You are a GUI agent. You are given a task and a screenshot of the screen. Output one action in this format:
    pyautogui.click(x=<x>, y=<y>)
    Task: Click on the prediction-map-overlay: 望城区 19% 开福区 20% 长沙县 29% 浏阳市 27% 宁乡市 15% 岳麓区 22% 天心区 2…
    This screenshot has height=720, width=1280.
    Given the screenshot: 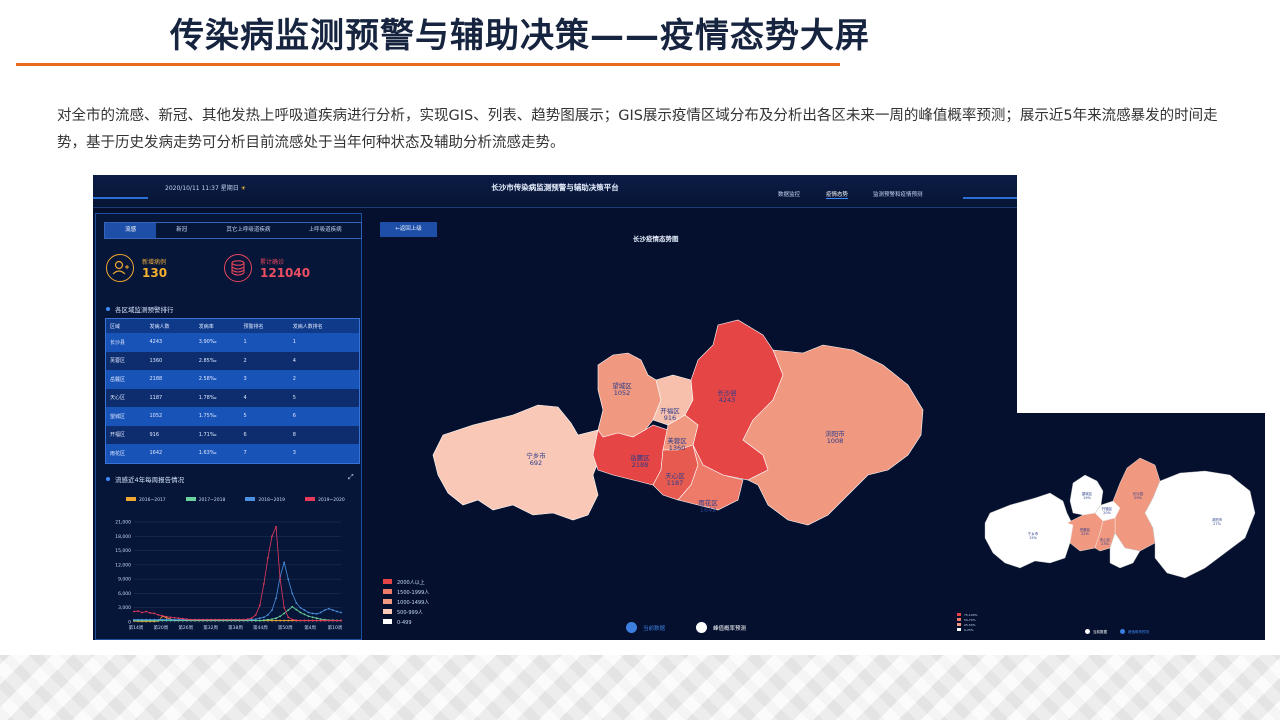 What is the action you would take?
    pyautogui.click(x=1110, y=526)
    